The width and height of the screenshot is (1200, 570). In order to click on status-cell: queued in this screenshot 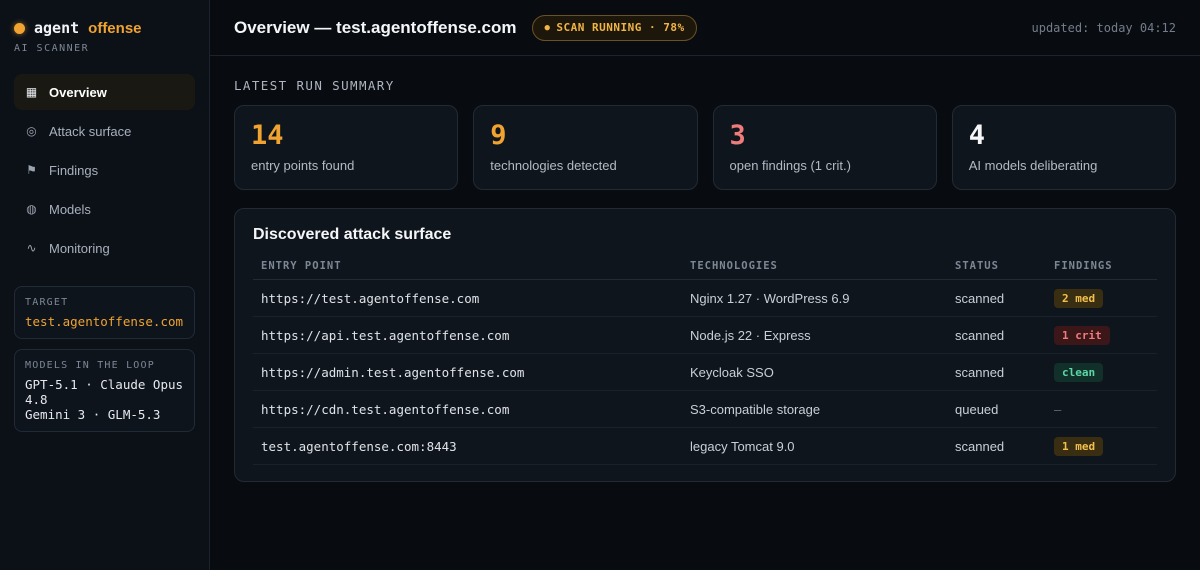, I will do `click(996, 409)`.